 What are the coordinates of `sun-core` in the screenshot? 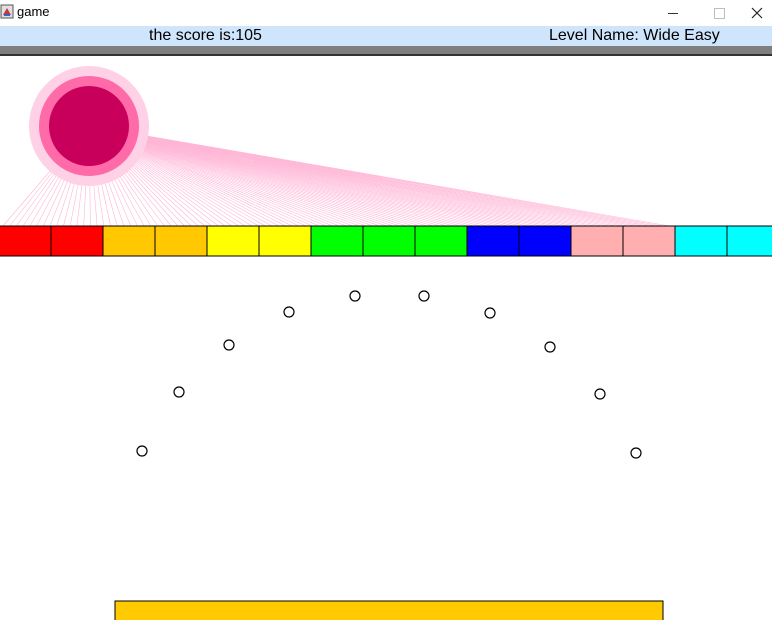 It's located at (89, 126).